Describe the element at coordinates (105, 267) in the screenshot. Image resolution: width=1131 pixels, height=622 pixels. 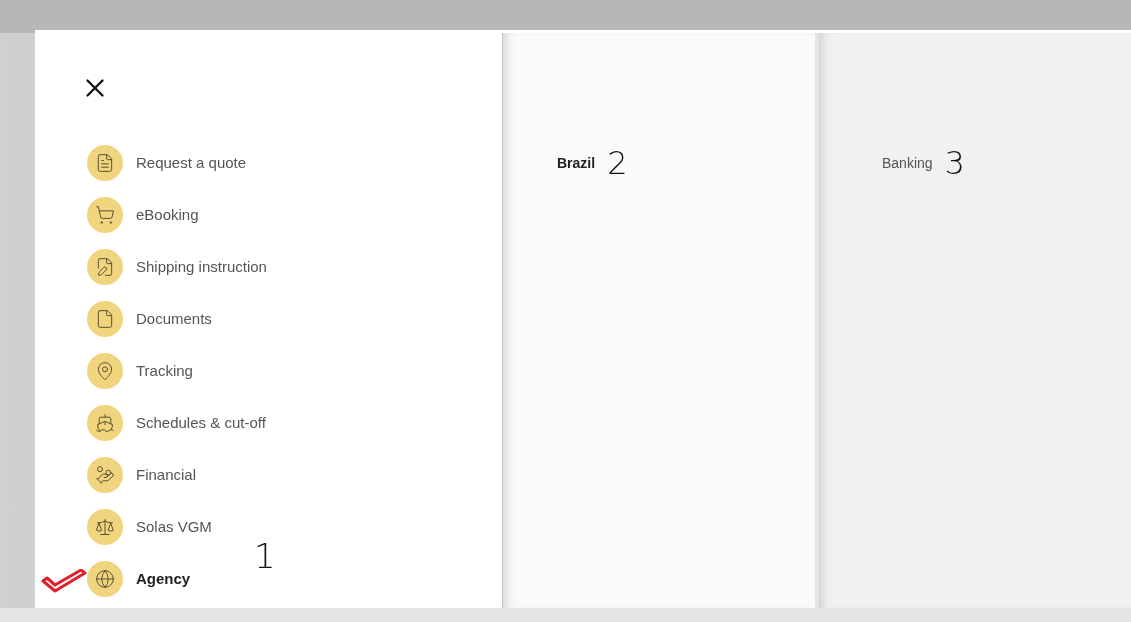
I see `signed-document-icon` at that location.